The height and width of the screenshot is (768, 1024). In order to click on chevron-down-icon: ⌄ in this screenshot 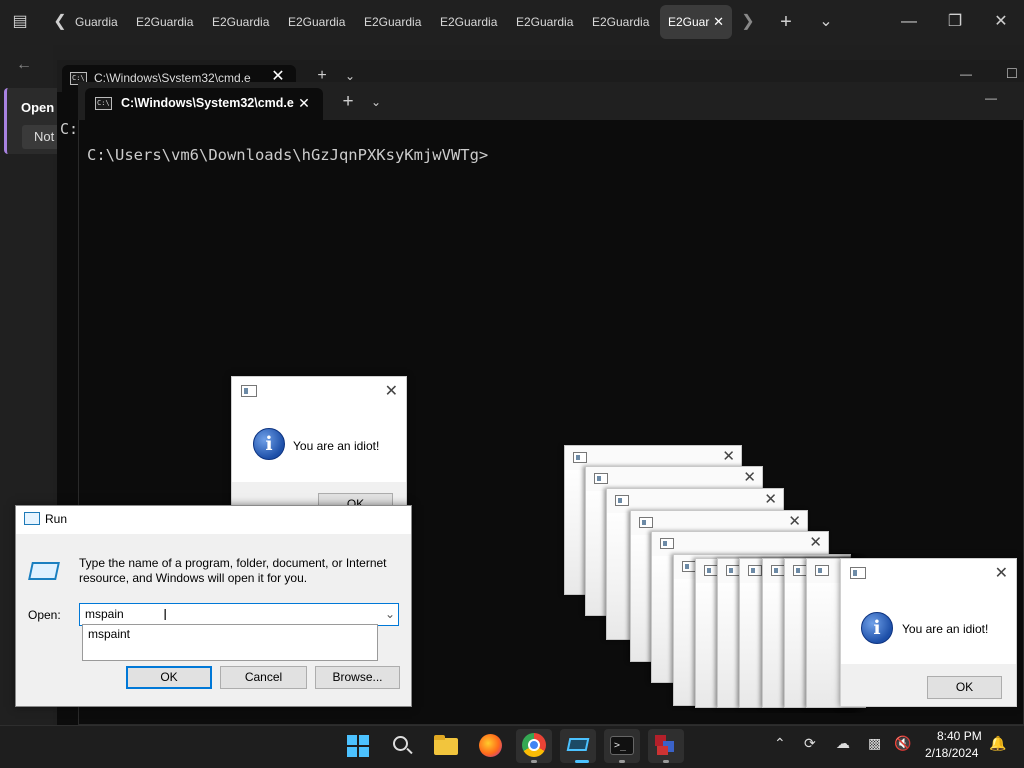, I will do `click(390, 614)`.